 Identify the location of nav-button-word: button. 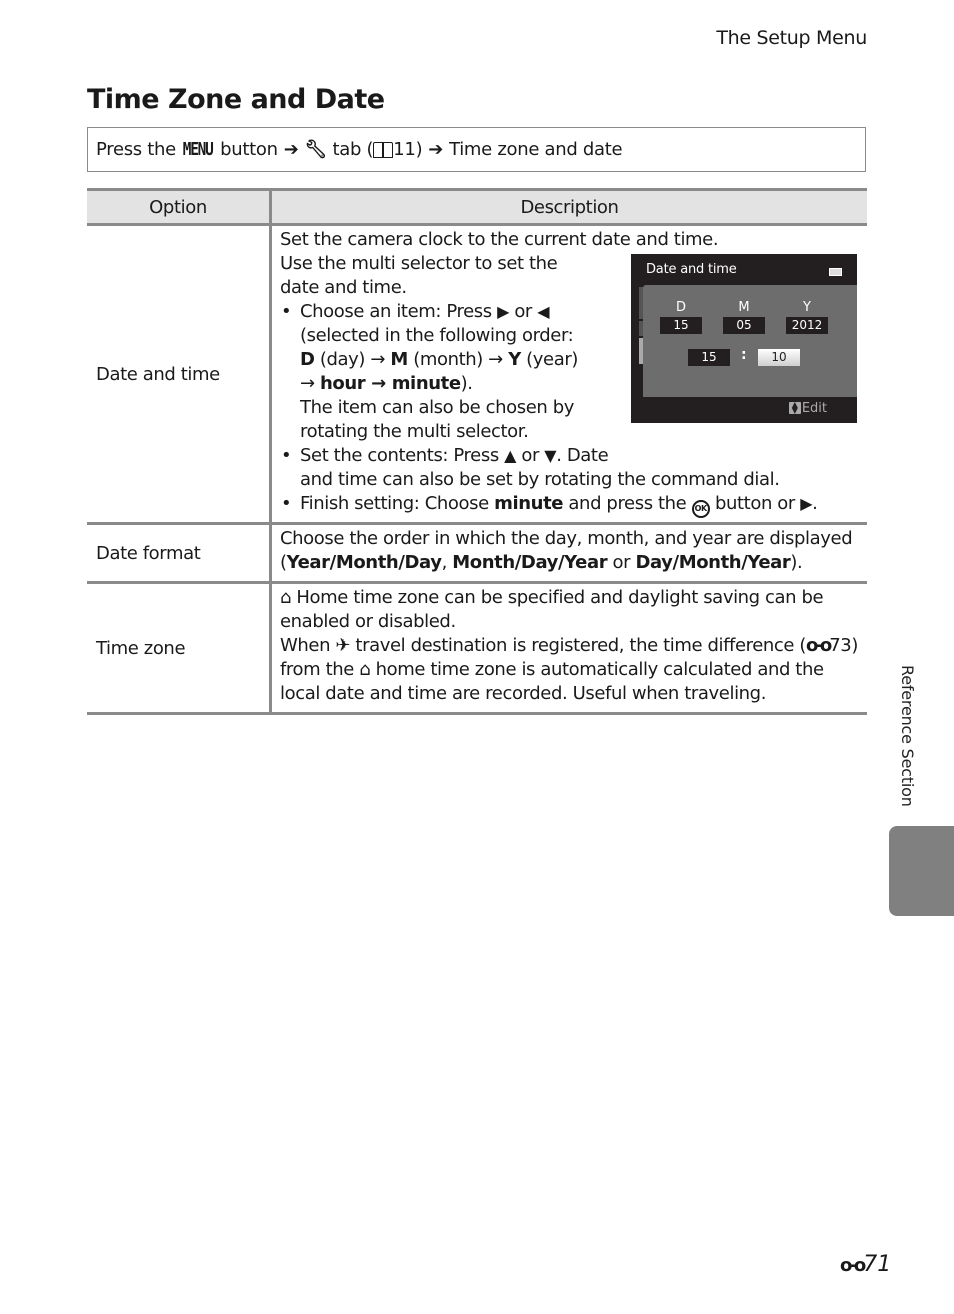
(249, 149).